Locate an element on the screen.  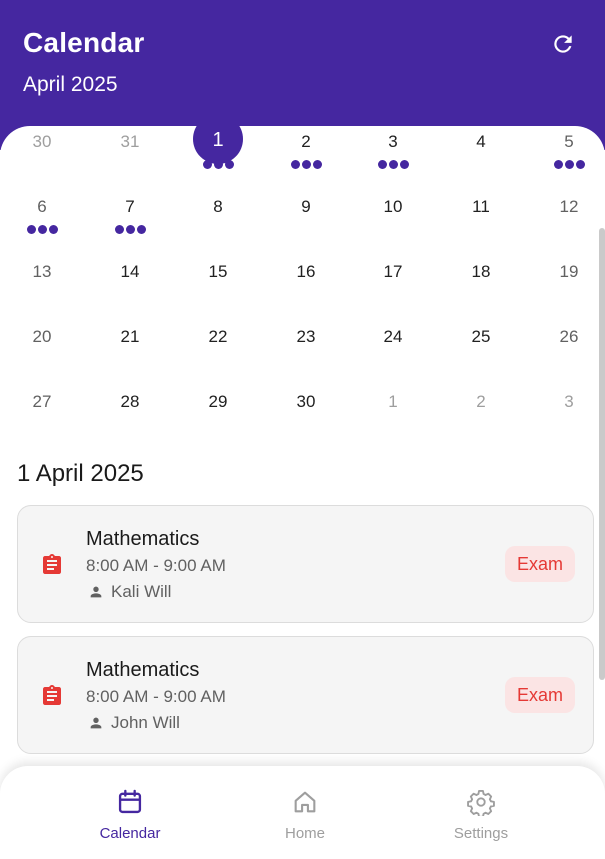
calendar-day: 12 is located at coordinates (565, 223).